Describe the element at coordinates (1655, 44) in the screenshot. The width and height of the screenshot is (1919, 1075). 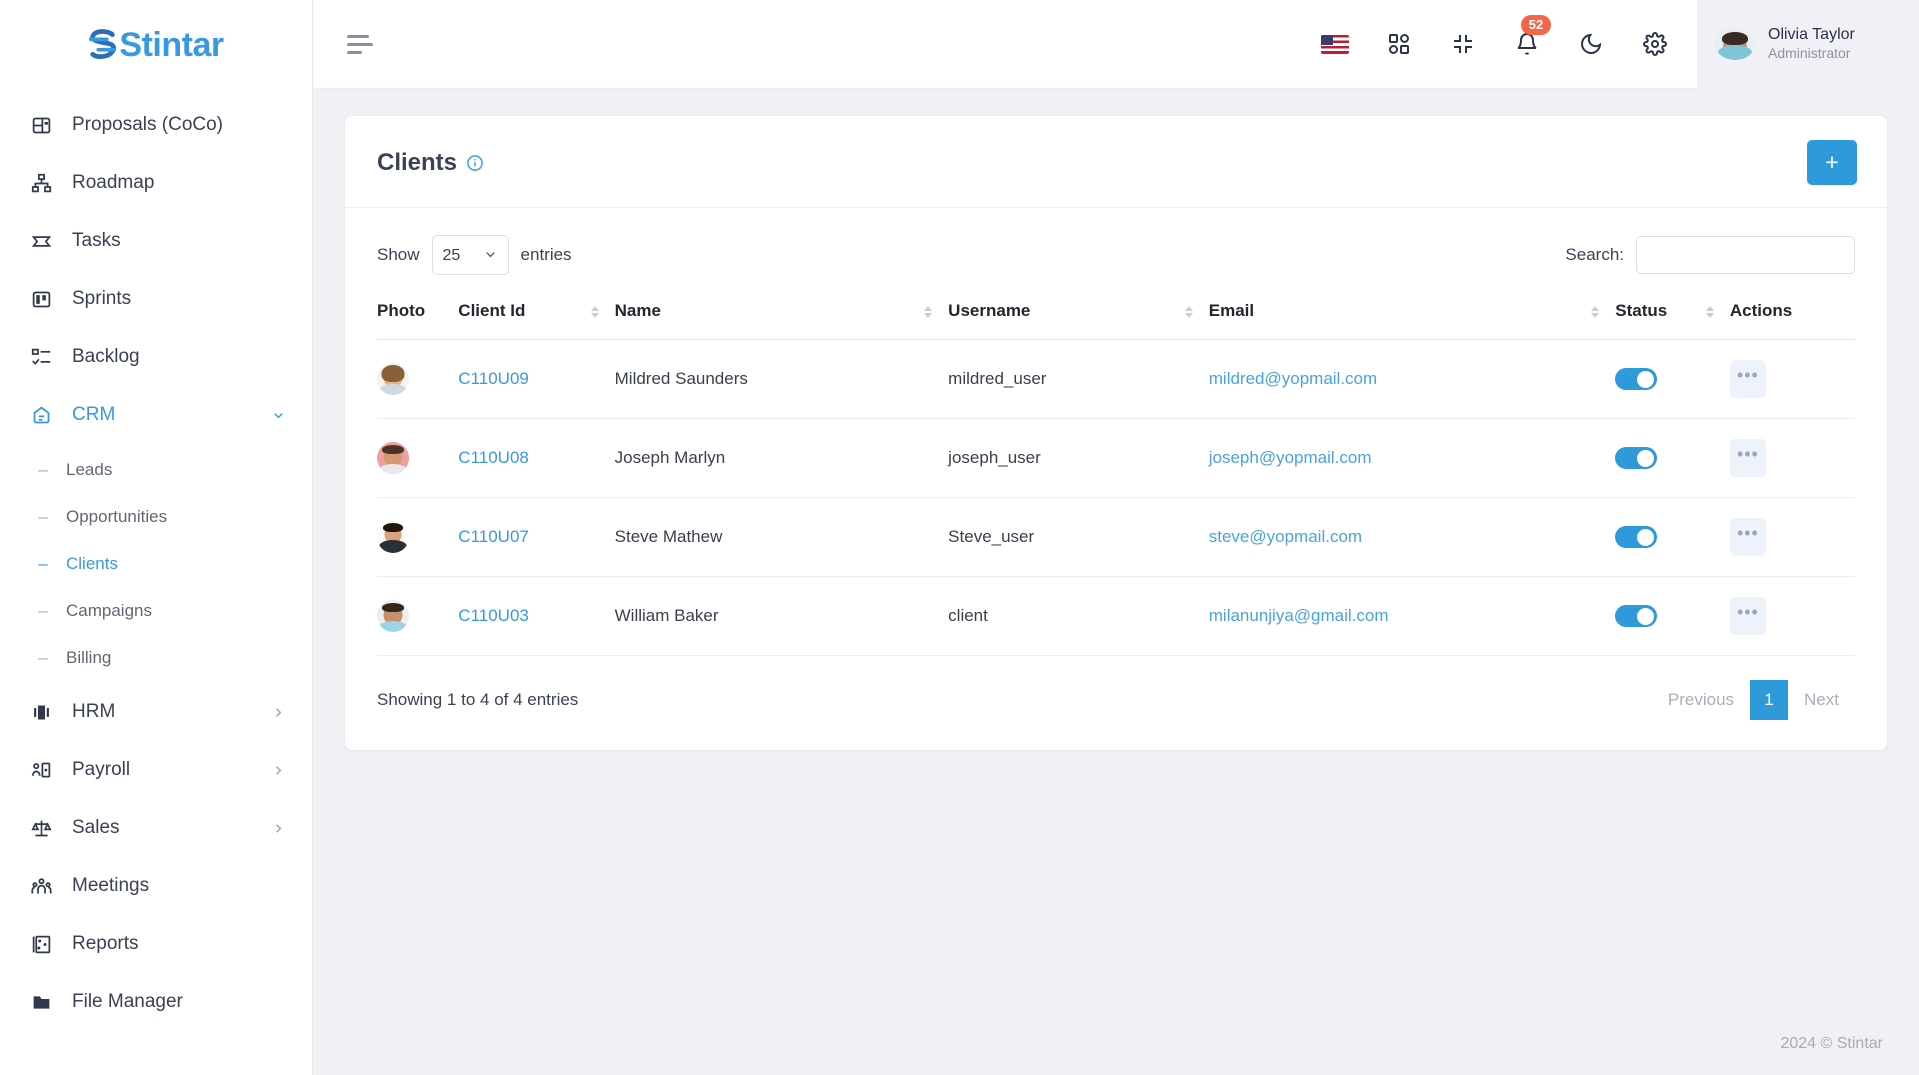
I see `settings-gear-icon` at that location.